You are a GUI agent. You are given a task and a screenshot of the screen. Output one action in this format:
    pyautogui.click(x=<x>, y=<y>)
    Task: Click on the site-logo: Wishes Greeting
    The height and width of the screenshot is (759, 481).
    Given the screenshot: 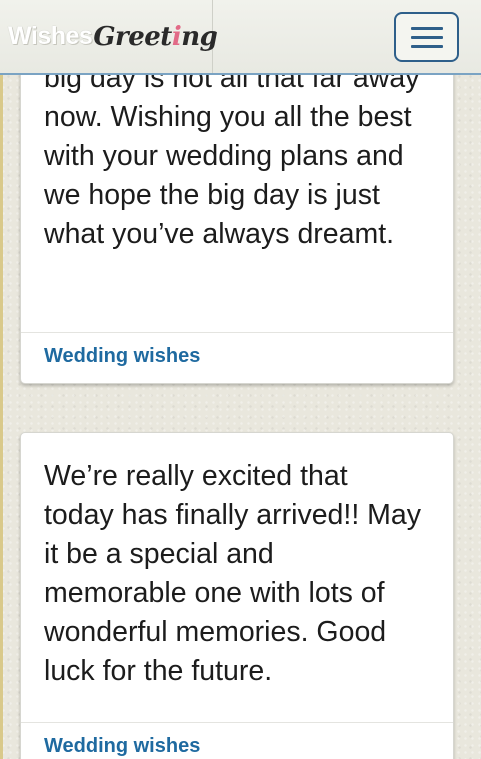 What is the action you would take?
    pyautogui.click(x=109, y=36)
    